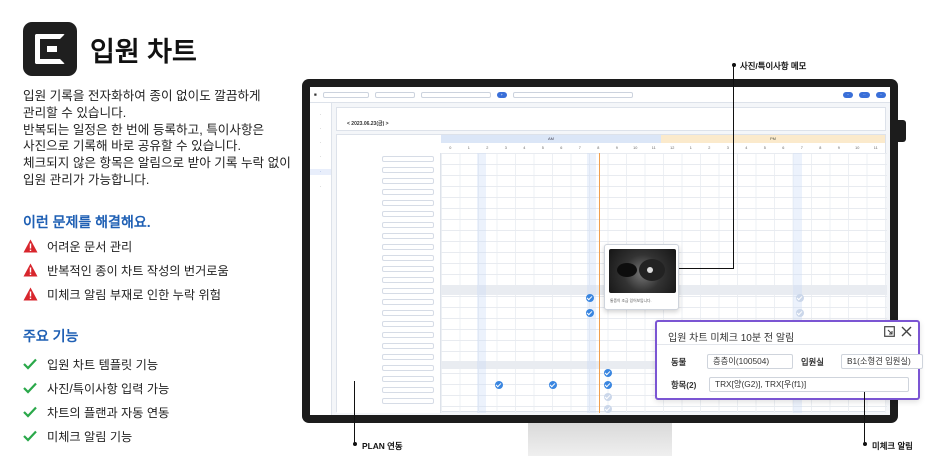 The height and width of the screenshot is (456, 936). Describe the element at coordinates (635, 148) in the screenshot. I see `hour-cell: 10` at that location.